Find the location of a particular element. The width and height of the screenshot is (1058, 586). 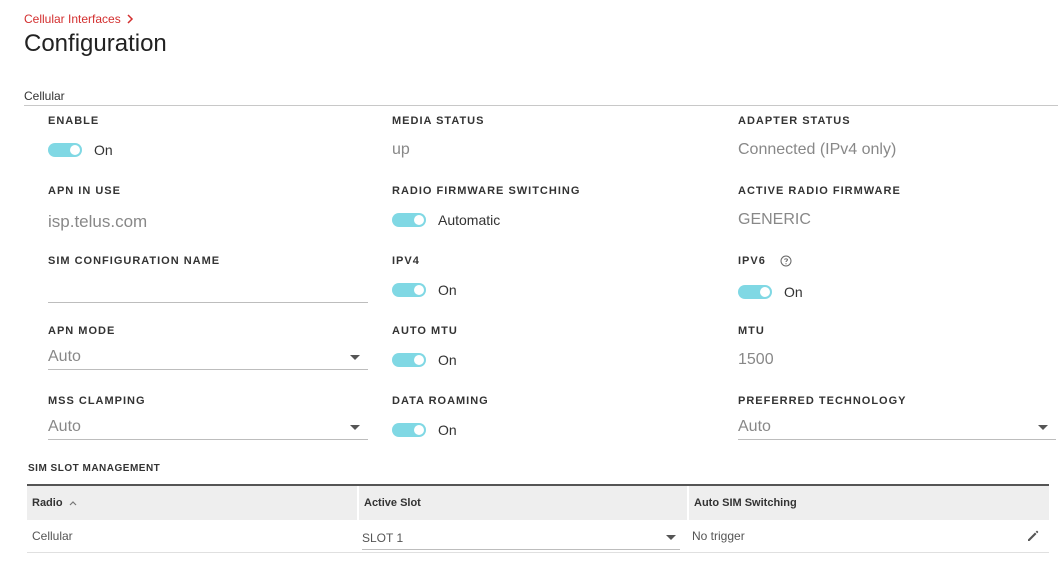

active-radio-firmware-label: ACTIVE RADIO FIRMWARE is located at coordinates (819, 191).